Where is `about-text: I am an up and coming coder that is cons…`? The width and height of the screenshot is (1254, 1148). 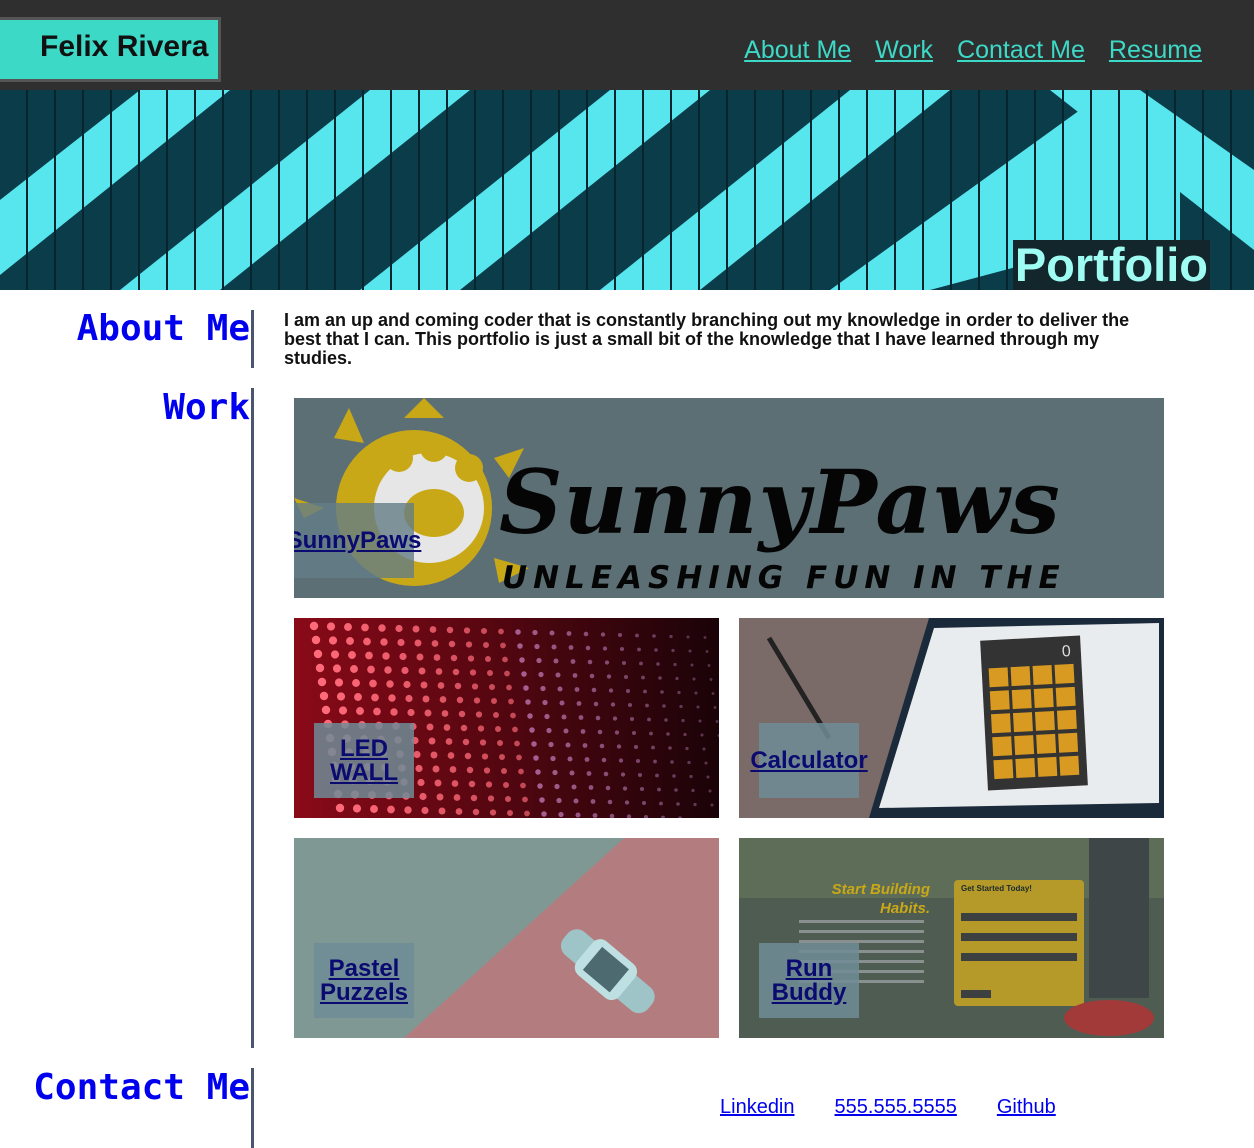
about-text: I am an up and coming coder that is cons… is located at coordinates (707, 339).